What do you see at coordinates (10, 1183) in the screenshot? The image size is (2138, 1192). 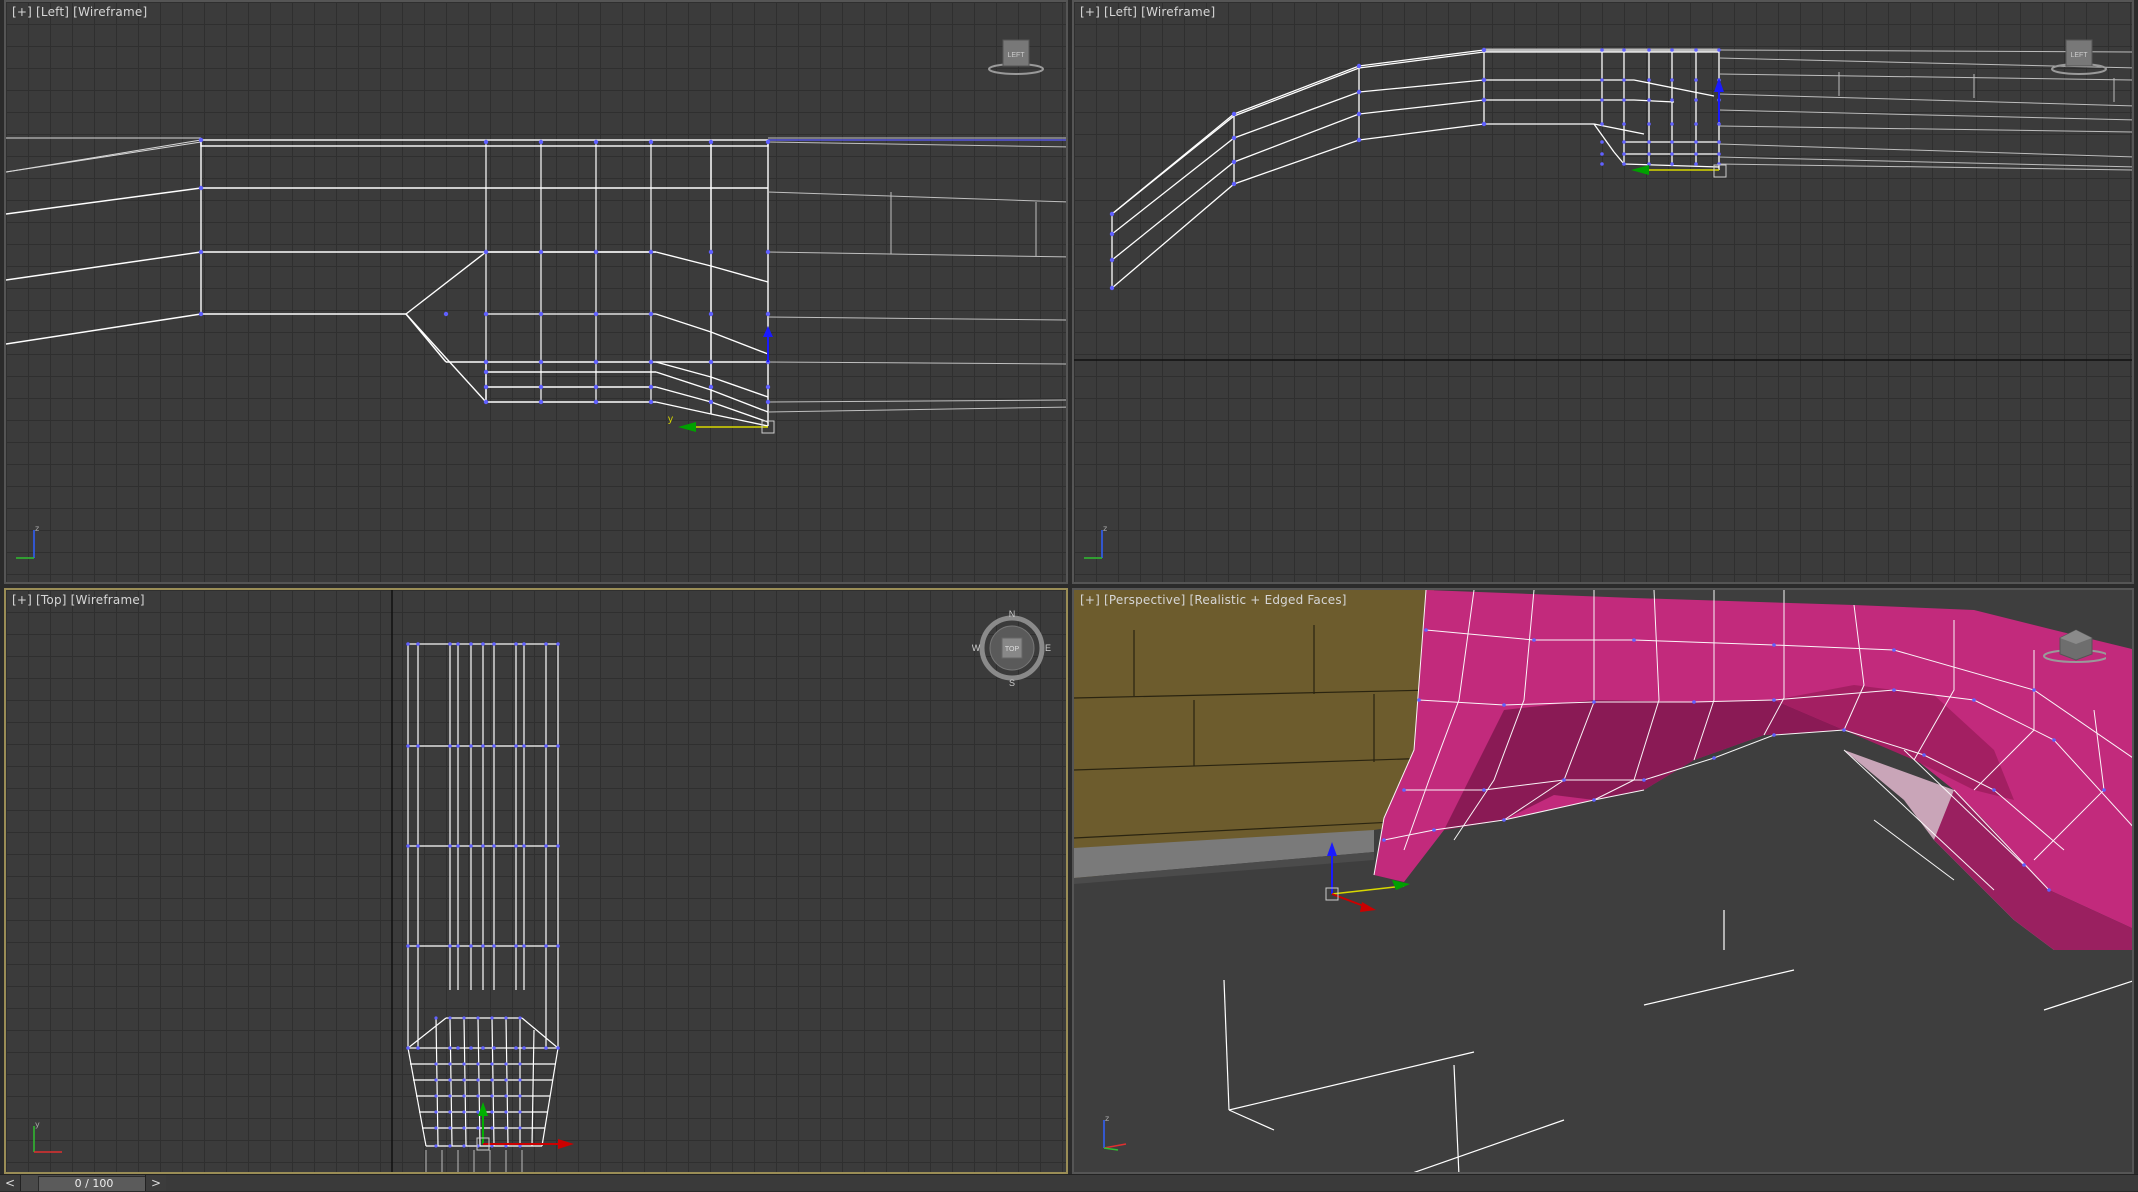 I see `timeline-prev-button: <` at bounding box center [10, 1183].